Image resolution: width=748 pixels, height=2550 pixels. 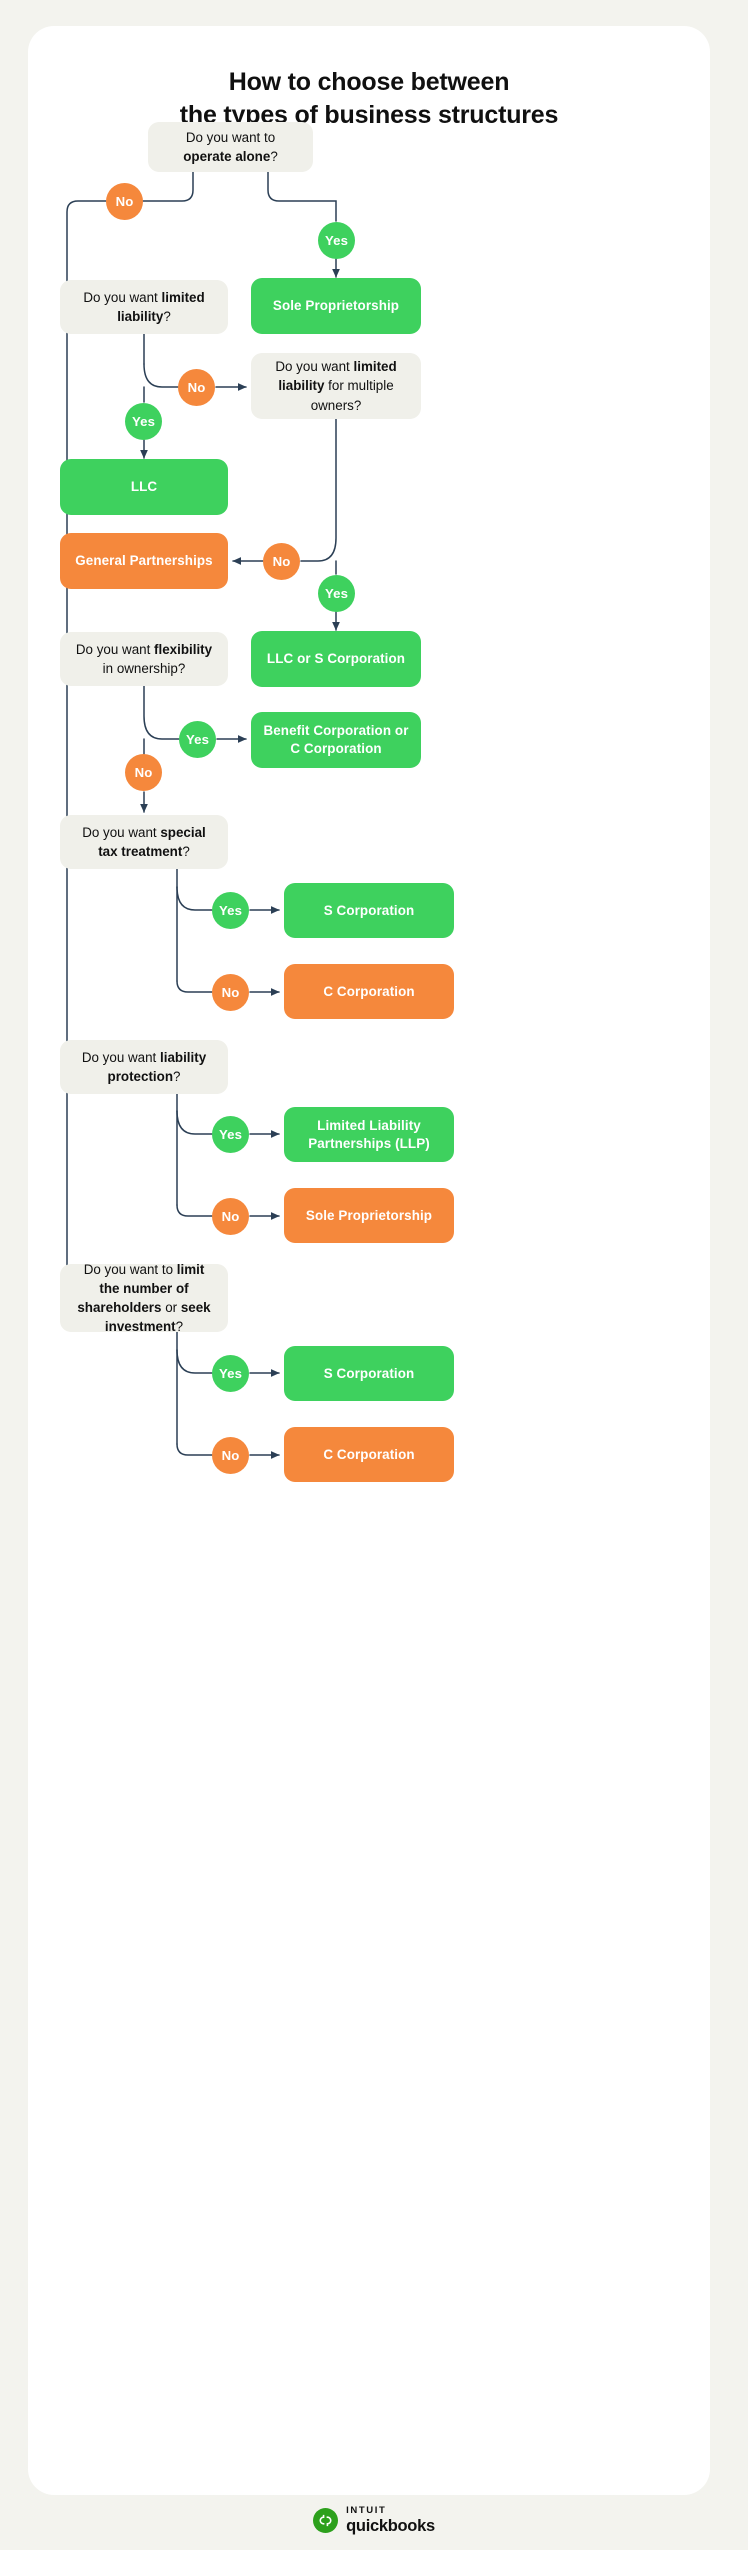 I want to click on result-s-corporation-2: S Corporation, so click(x=369, y=1373).